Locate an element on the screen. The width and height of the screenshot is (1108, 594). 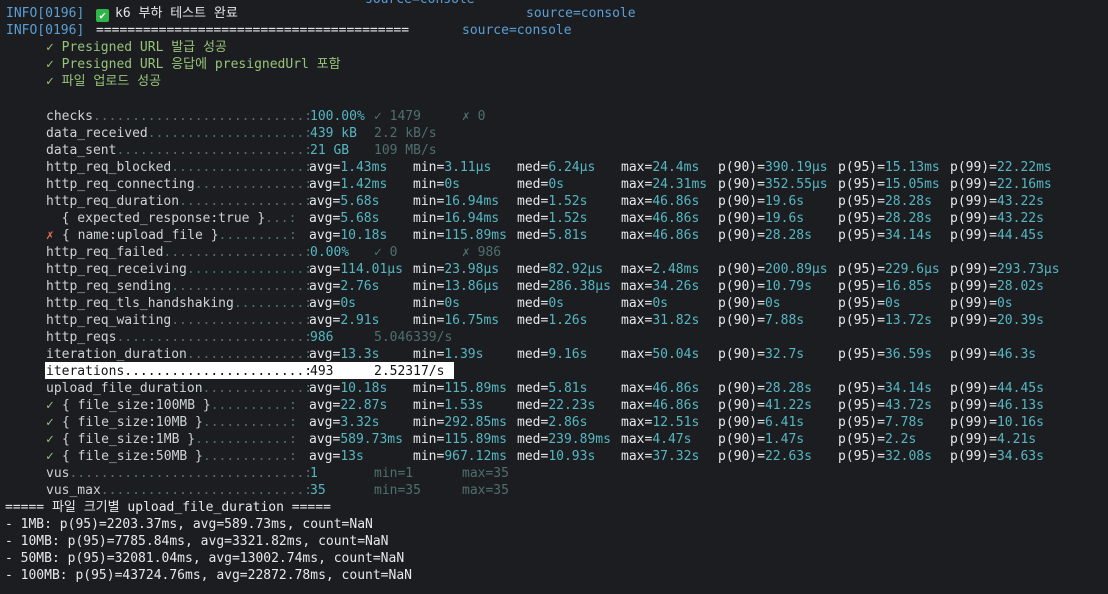
metric-stat: p(99)=44.45s is located at coordinates (997, 235).